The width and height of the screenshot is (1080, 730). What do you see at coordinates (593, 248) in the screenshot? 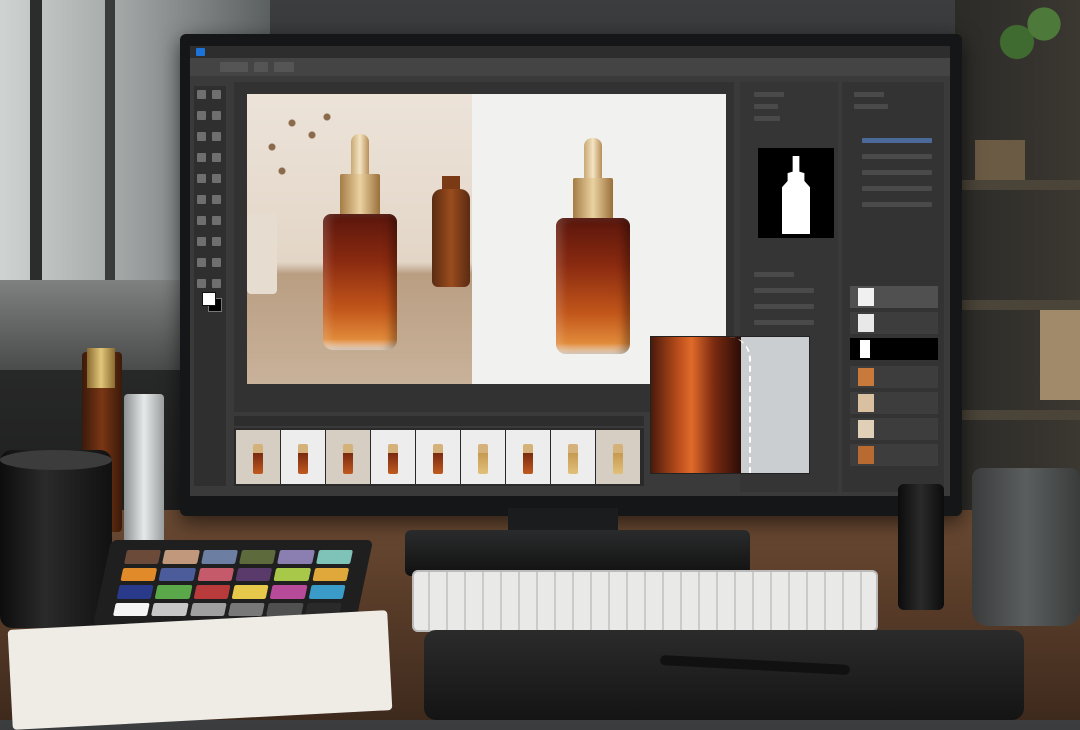
I see `serum-bottle-cutout` at bounding box center [593, 248].